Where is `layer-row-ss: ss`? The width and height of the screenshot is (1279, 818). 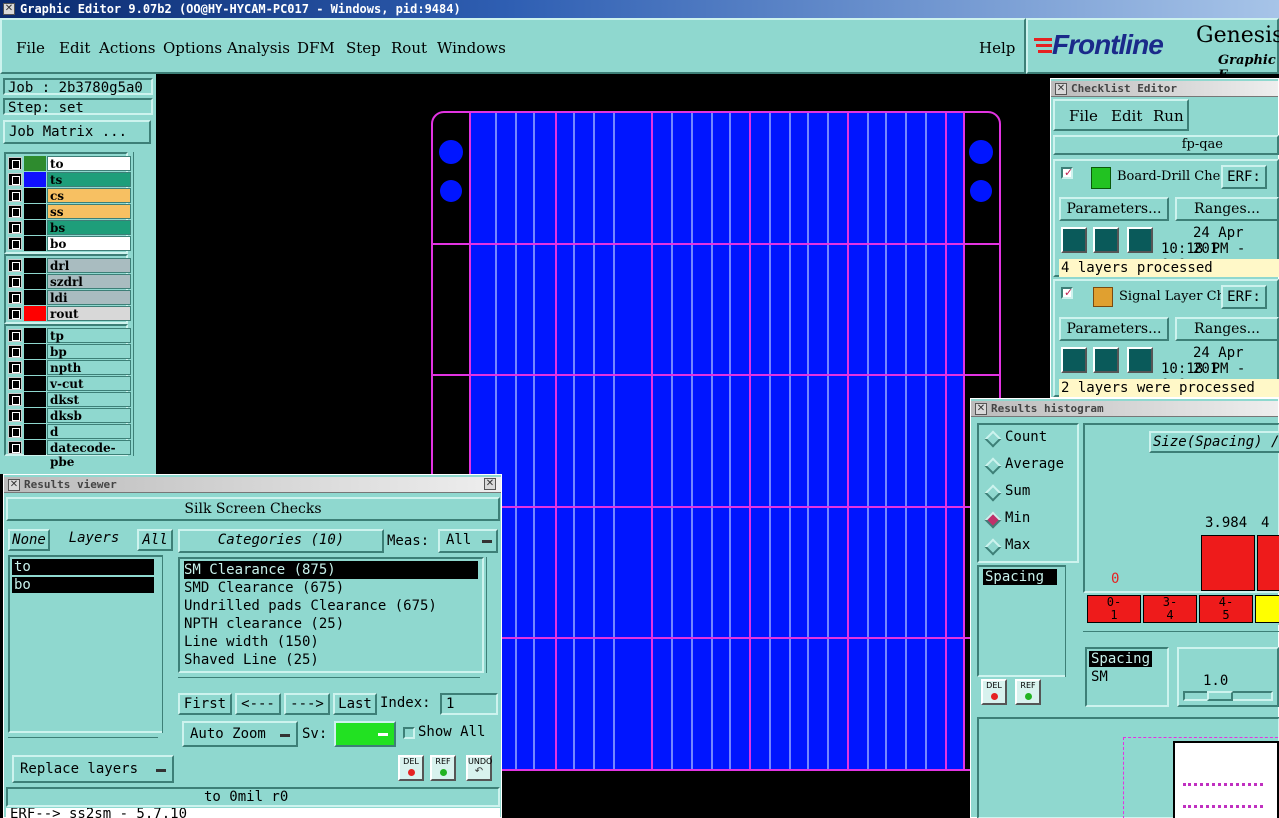
layer-row-ss: ss is located at coordinates (69, 211).